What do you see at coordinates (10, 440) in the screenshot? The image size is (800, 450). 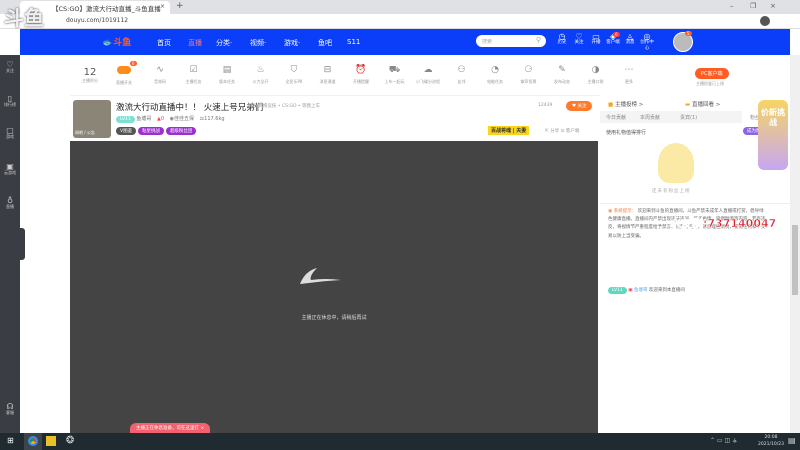 I see `windows-start-icon: ⊞` at bounding box center [10, 440].